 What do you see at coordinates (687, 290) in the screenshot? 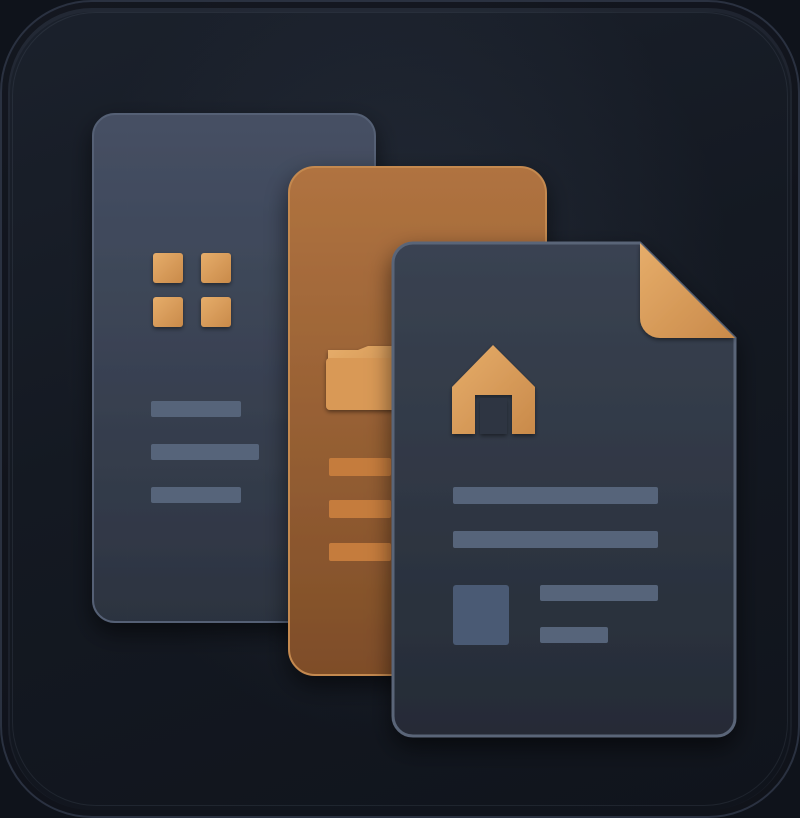
I see `folded-corner-icon` at bounding box center [687, 290].